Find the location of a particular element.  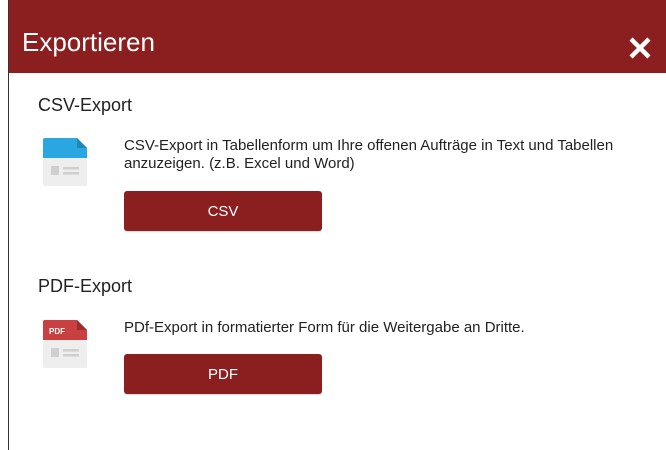

pdf-file-icon: PDF is located at coordinates (65, 344).